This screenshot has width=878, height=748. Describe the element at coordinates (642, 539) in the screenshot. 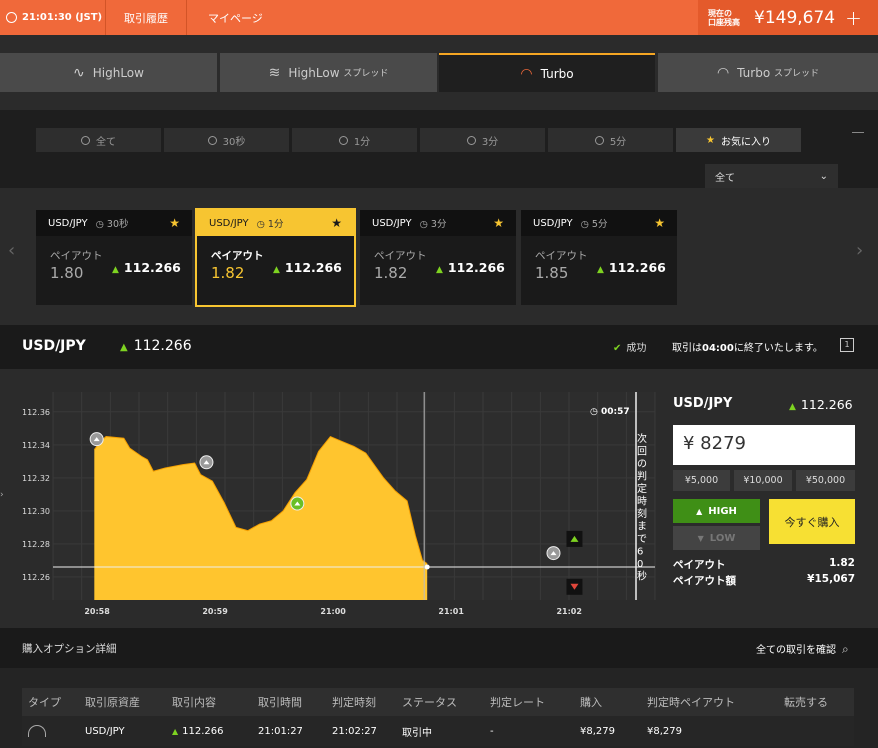

I see `vertical-countdown-char: で` at that location.